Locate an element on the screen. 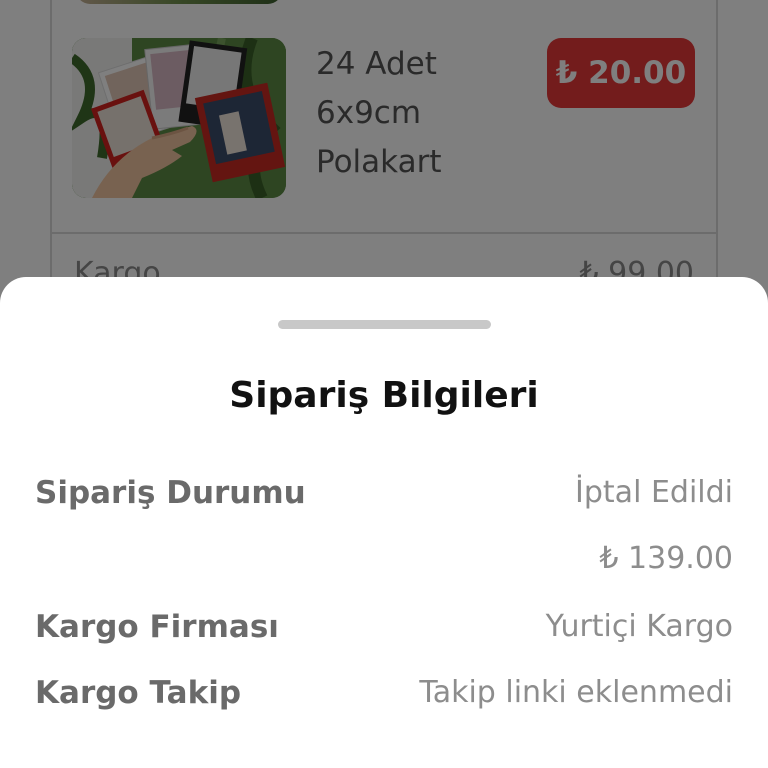 The height and width of the screenshot is (768, 768). shipping-tracking-value: Takip linki eklenmedi is located at coordinates (576, 692).